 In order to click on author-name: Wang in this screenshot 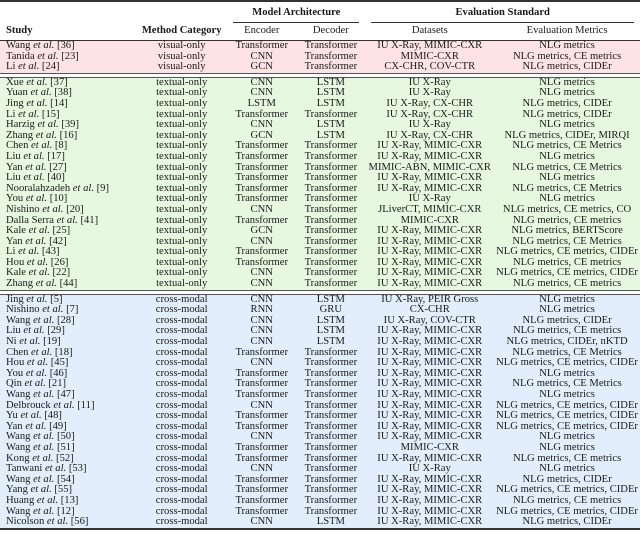, I will do `click(18, 479)`.